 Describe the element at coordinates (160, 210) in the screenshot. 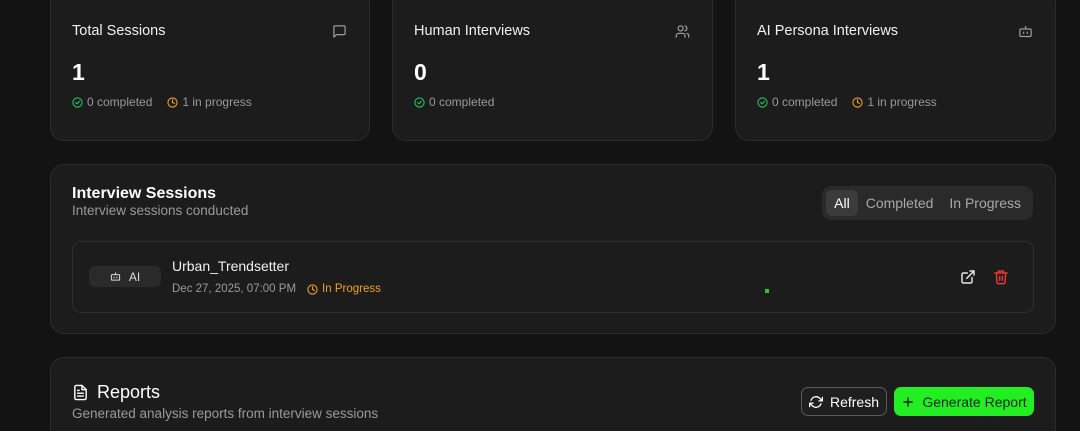

I see `sessions-subtitle: Interview sessions conducted` at that location.